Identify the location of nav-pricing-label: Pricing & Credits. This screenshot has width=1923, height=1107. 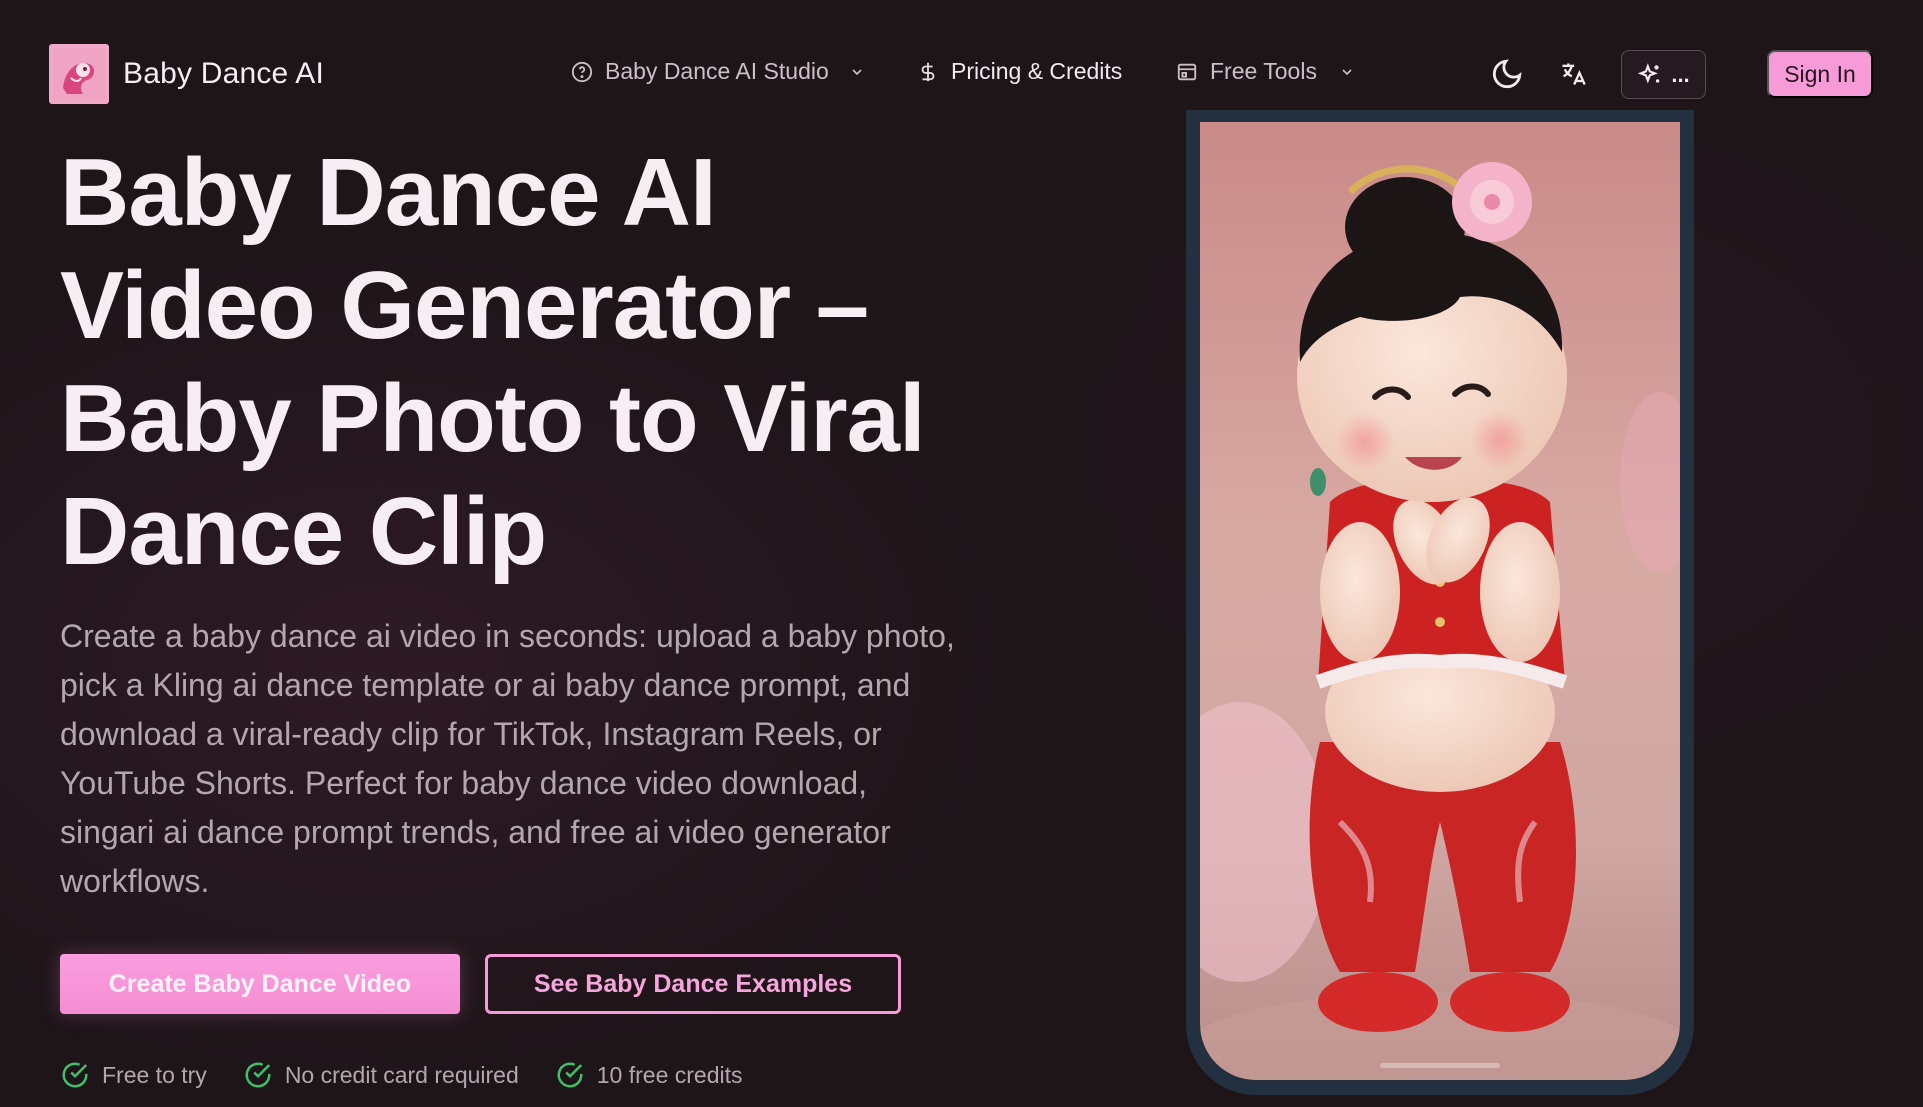
(1037, 71).